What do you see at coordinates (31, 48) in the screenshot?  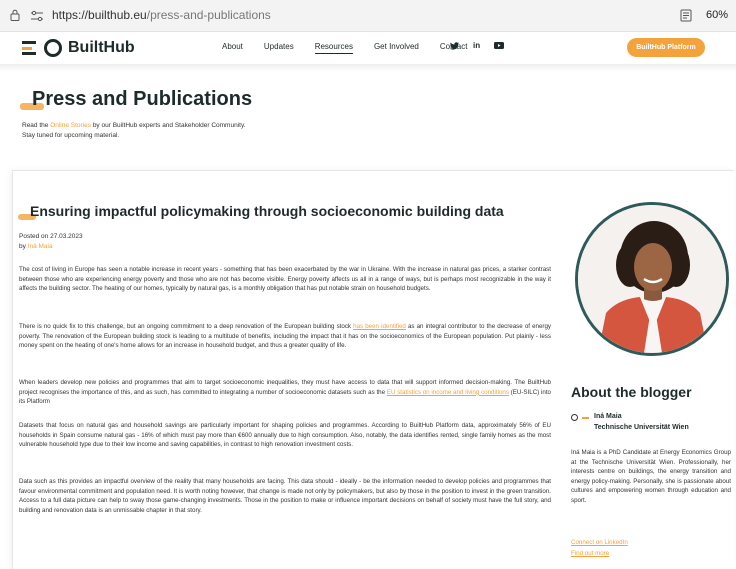 I see `logo-bars-icon` at bounding box center [31, 48].